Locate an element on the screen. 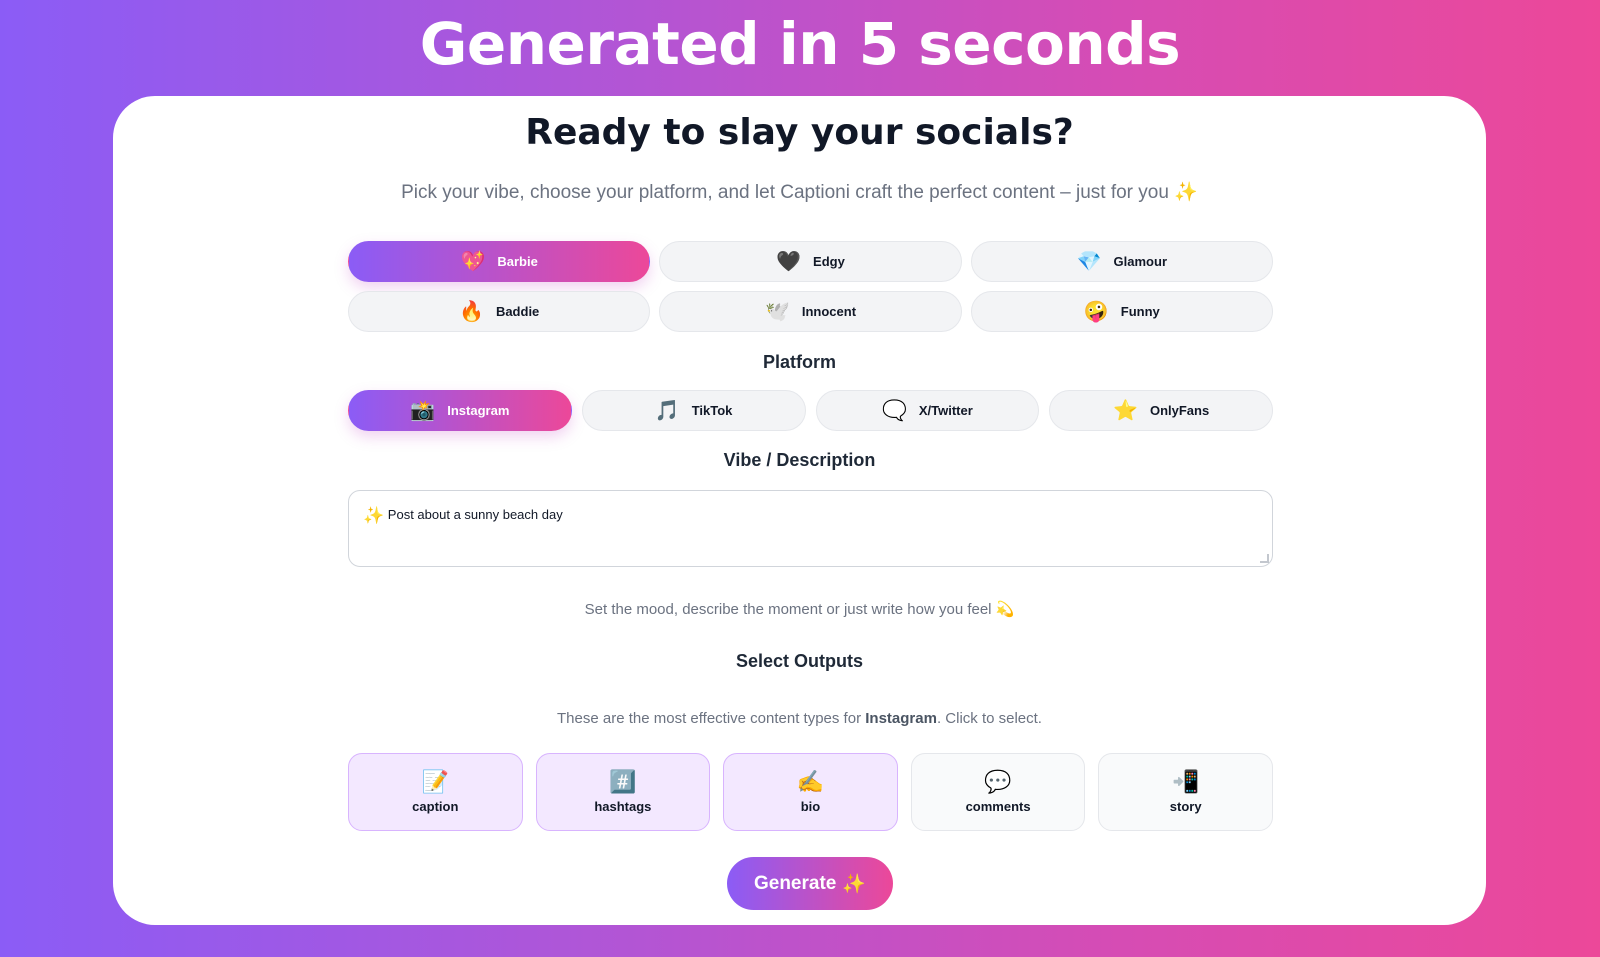 This screenshot has width=1600, height=957. platform-instagram-button: 📸 Instagram is located at coordinates (460, 410).